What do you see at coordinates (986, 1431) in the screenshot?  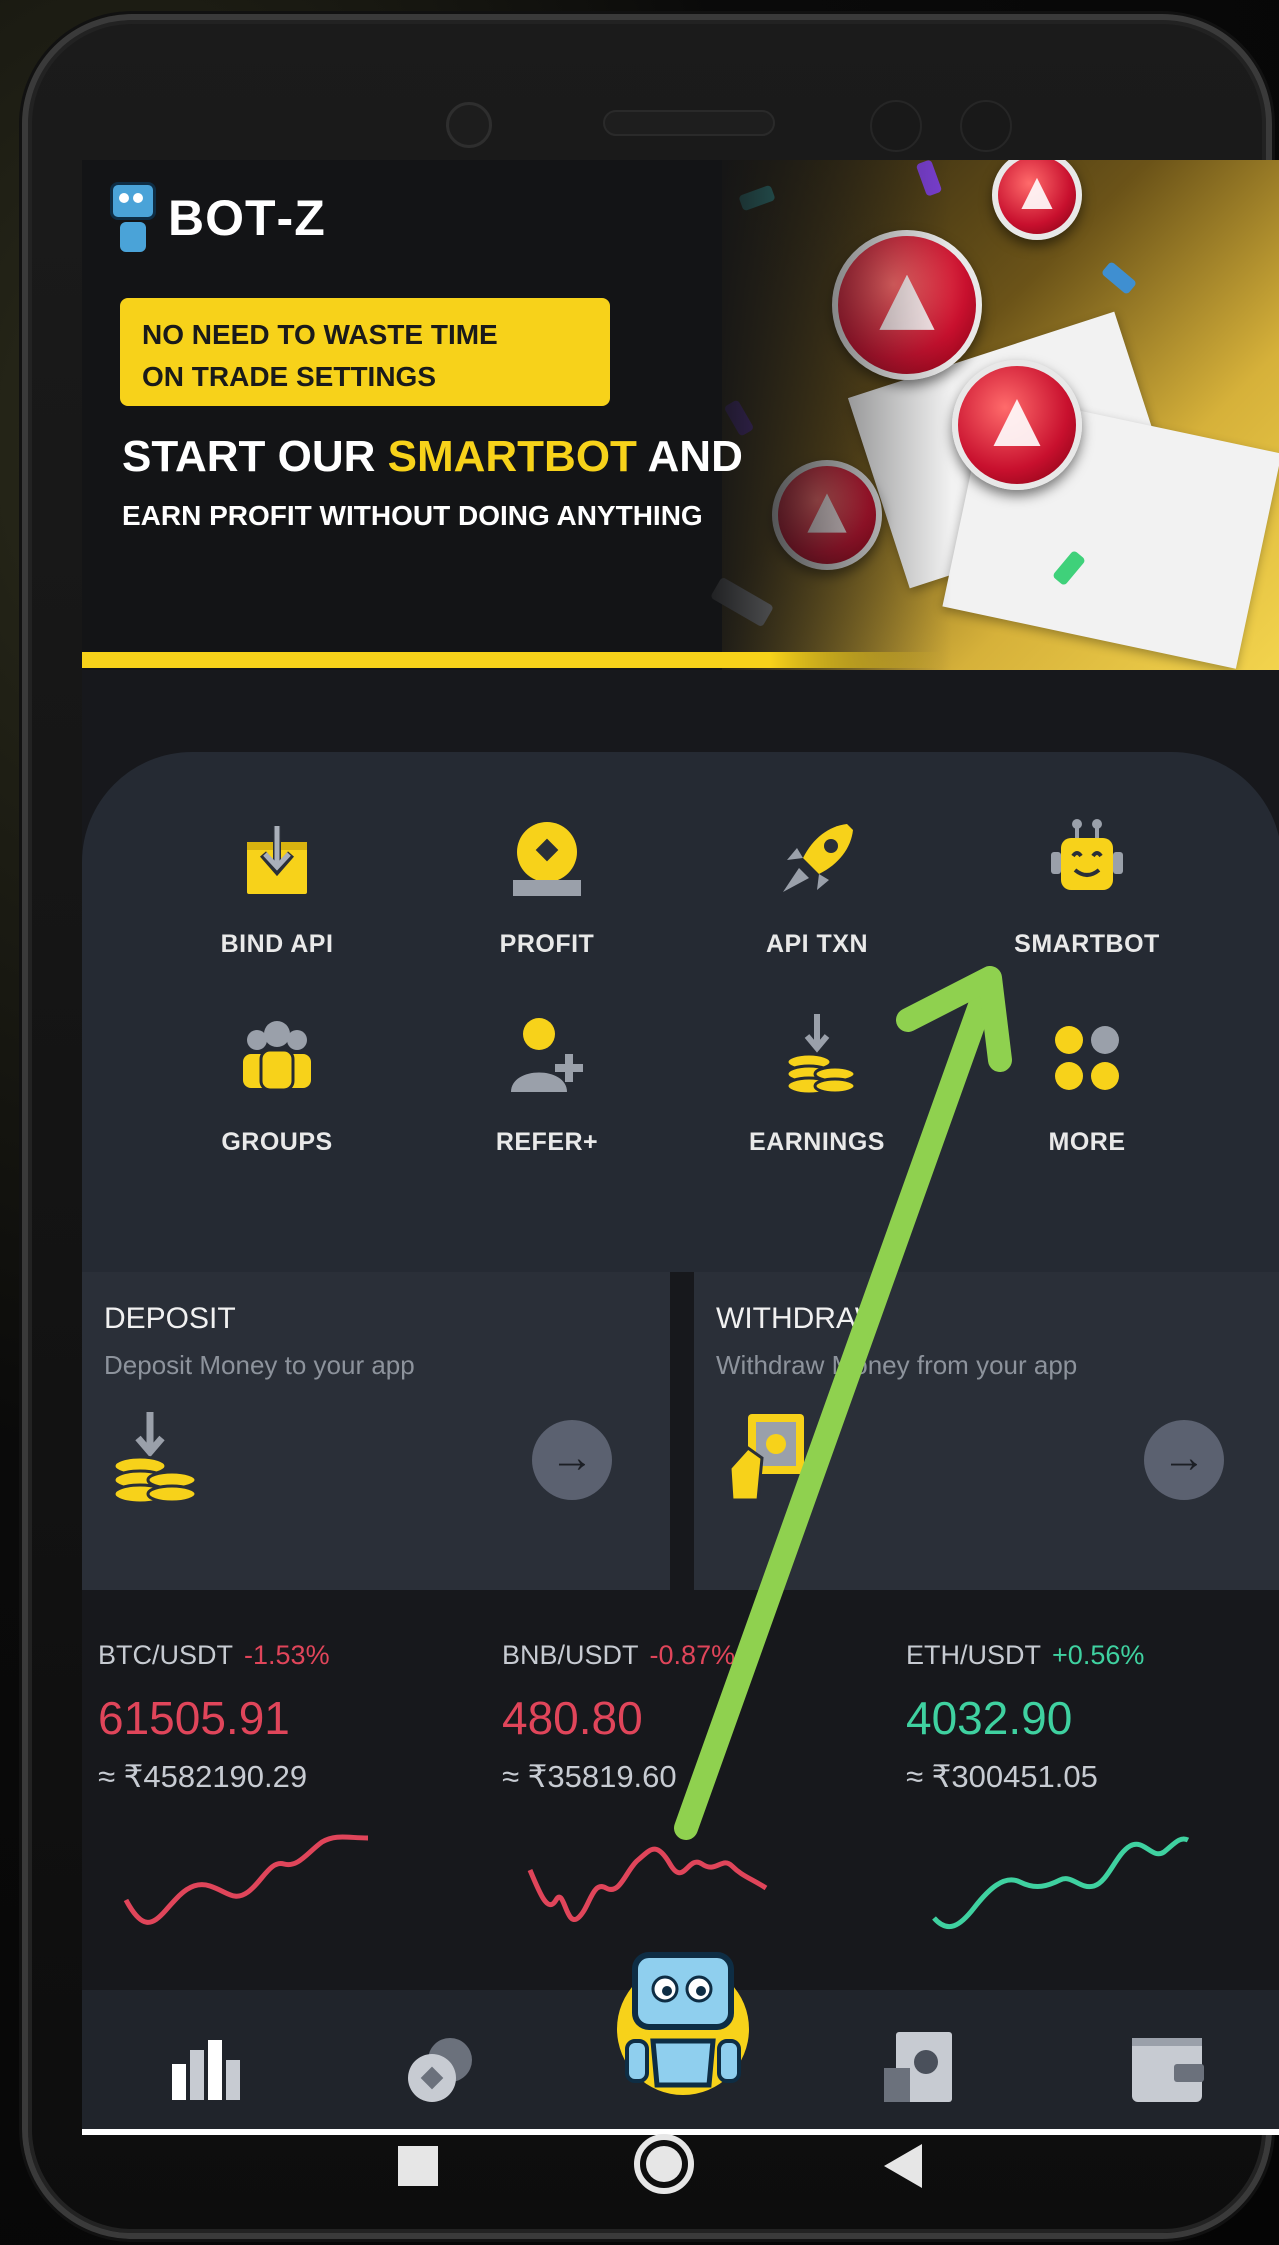 I see `withdraw-card: WITHDRAW Withdraw Money from your app →` at bounding box center [986, 1431].